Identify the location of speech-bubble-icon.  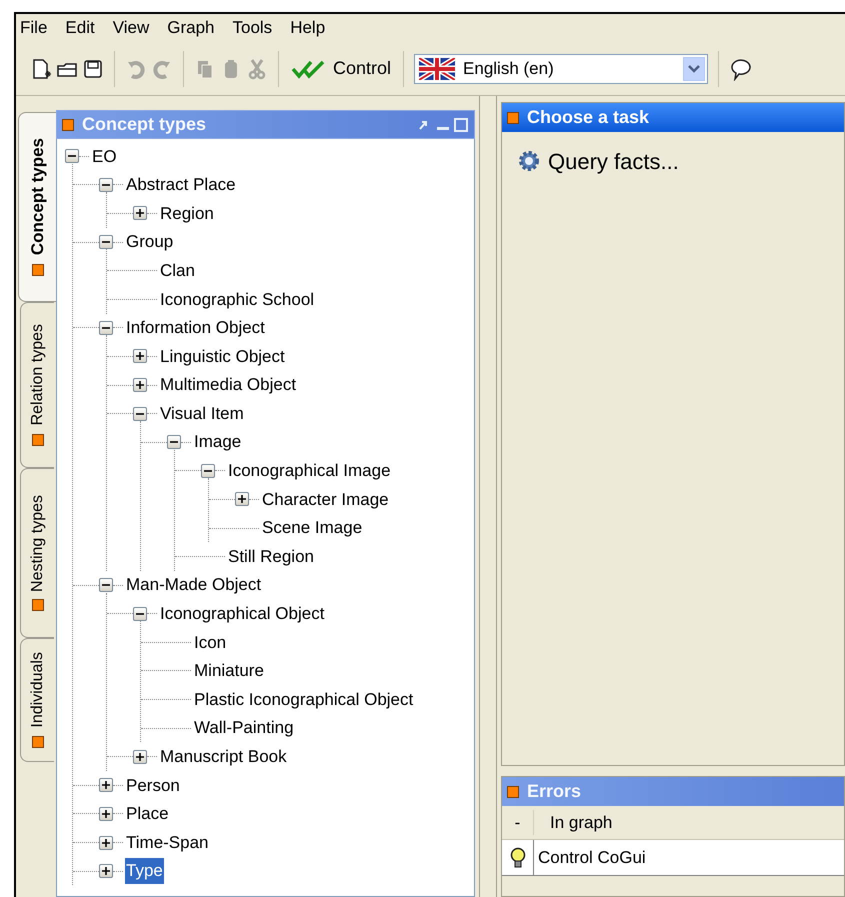
(741, 68).